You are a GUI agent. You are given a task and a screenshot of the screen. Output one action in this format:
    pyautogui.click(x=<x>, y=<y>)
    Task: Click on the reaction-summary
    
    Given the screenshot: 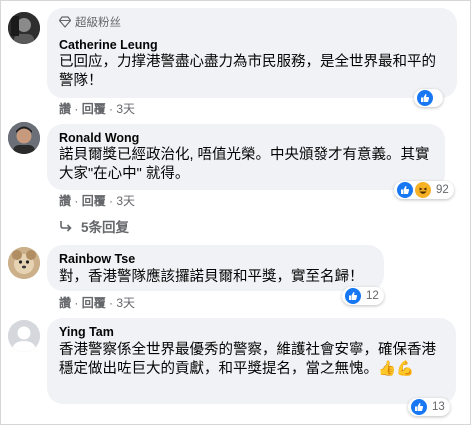 What is the action you would take?
    pyautogui.click(x=428, y=98)
    